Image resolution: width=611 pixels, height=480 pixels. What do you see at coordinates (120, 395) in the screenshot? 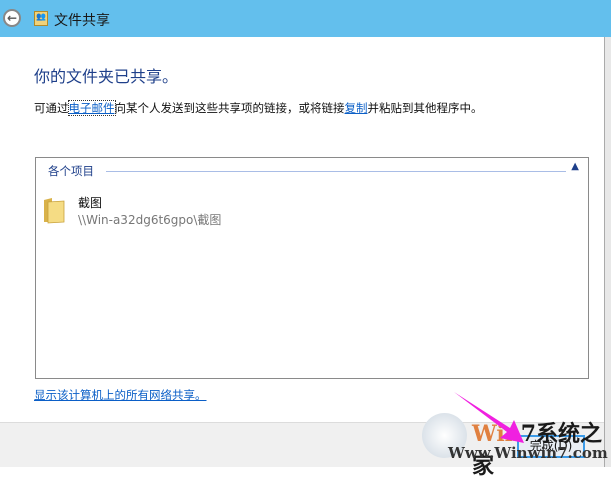
I see `show-all-shares-link: 显示该计算机上的所有网络共享。` at bounding box center [120, 395].